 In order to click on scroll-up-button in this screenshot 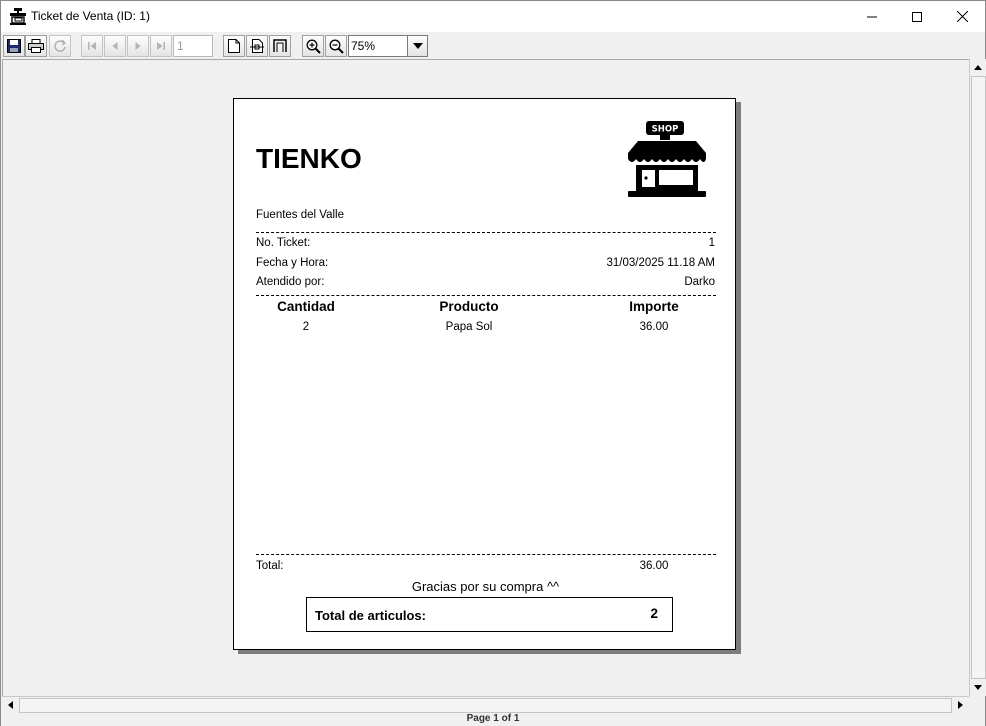, I will do `click(978, 67)`.